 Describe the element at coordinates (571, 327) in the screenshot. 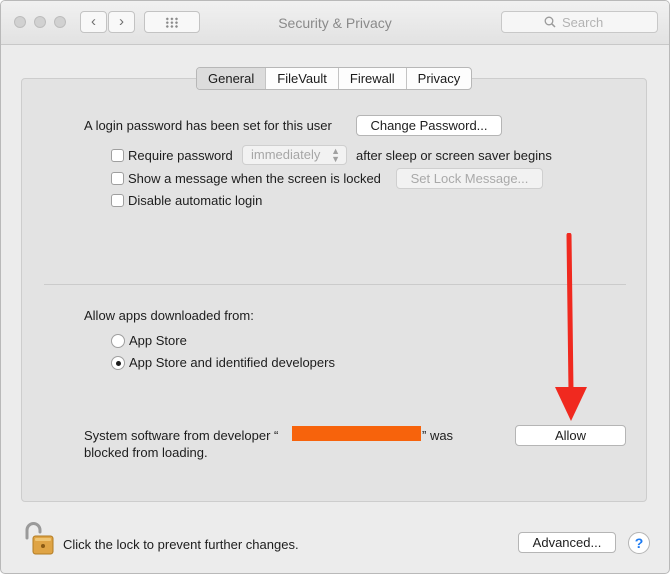

I see `annotation-arrow-icon` at that location.